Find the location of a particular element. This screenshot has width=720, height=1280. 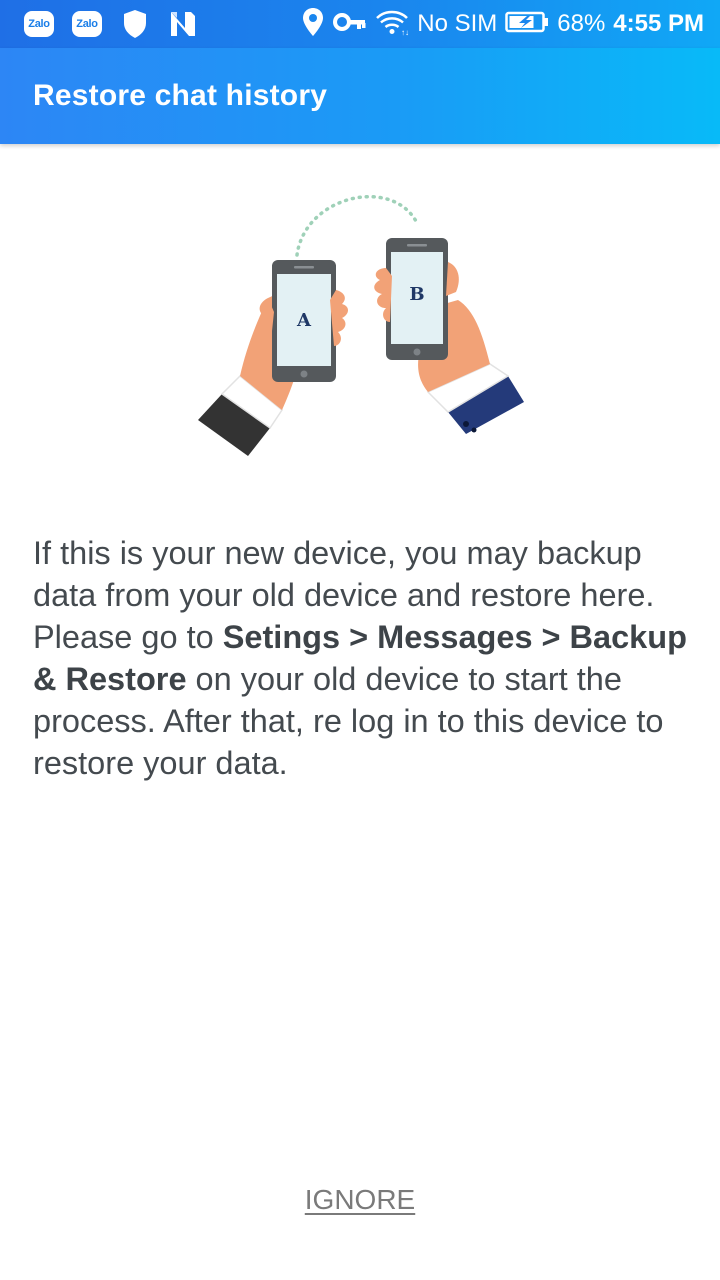

device-transfer-illustration: A B is located at coordinates (360, 325).